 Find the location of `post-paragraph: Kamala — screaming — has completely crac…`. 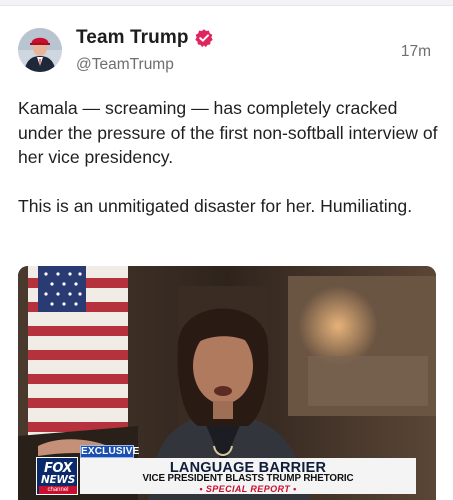

post-paragraph: Kamala — screaming — has completely crac… is located at coordinates (228, 132).